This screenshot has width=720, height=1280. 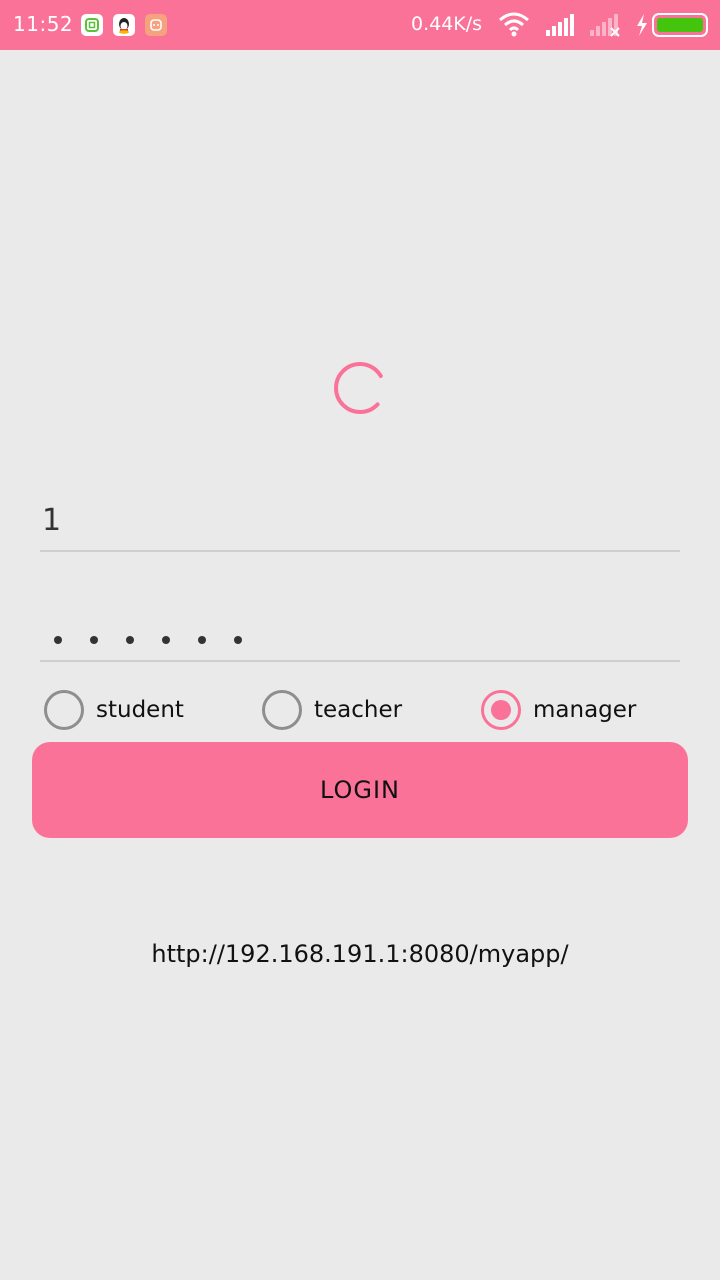 I want to click on login-button: LOGIN, so click(x=360, y=790).